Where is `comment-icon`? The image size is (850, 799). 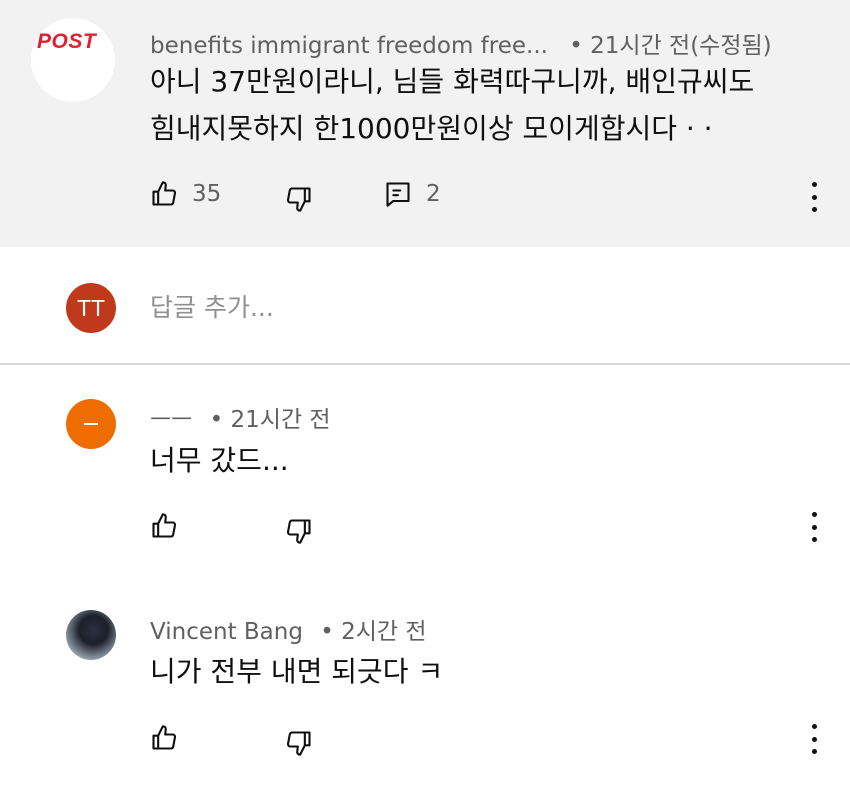
comment-icon is located at coordinates (398, 194).